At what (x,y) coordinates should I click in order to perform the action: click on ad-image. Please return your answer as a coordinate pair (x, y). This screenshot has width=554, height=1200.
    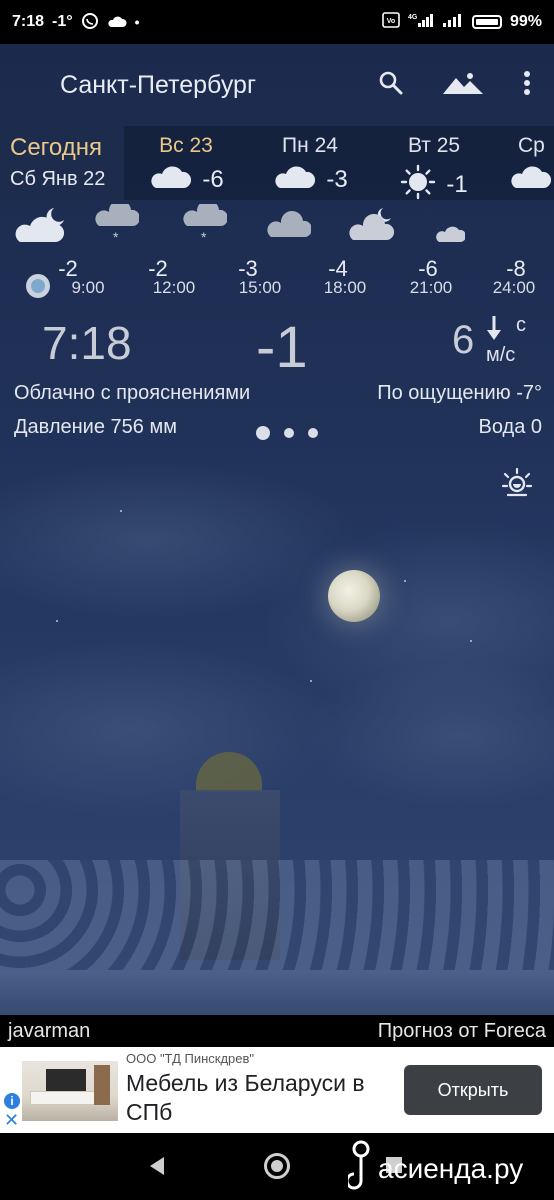
    Looking at the image, I should click on (70, 1091).